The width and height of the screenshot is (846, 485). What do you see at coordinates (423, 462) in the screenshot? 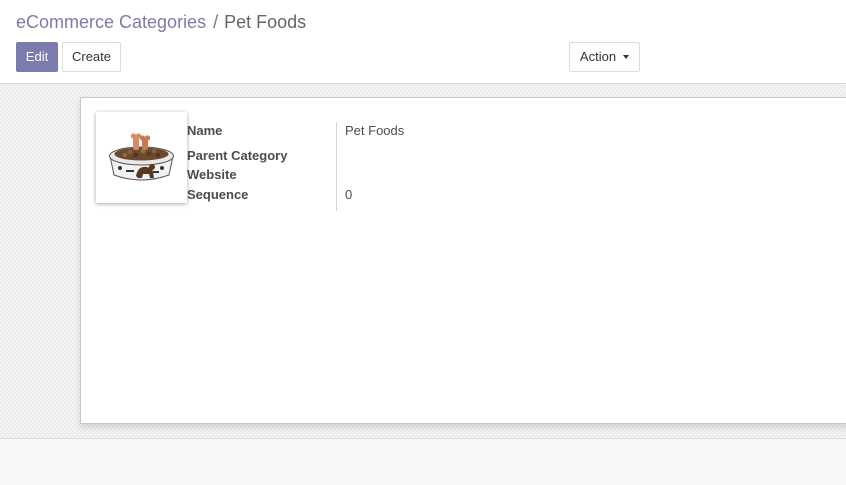
I see `footer-area` at bounding box center [423, 462].